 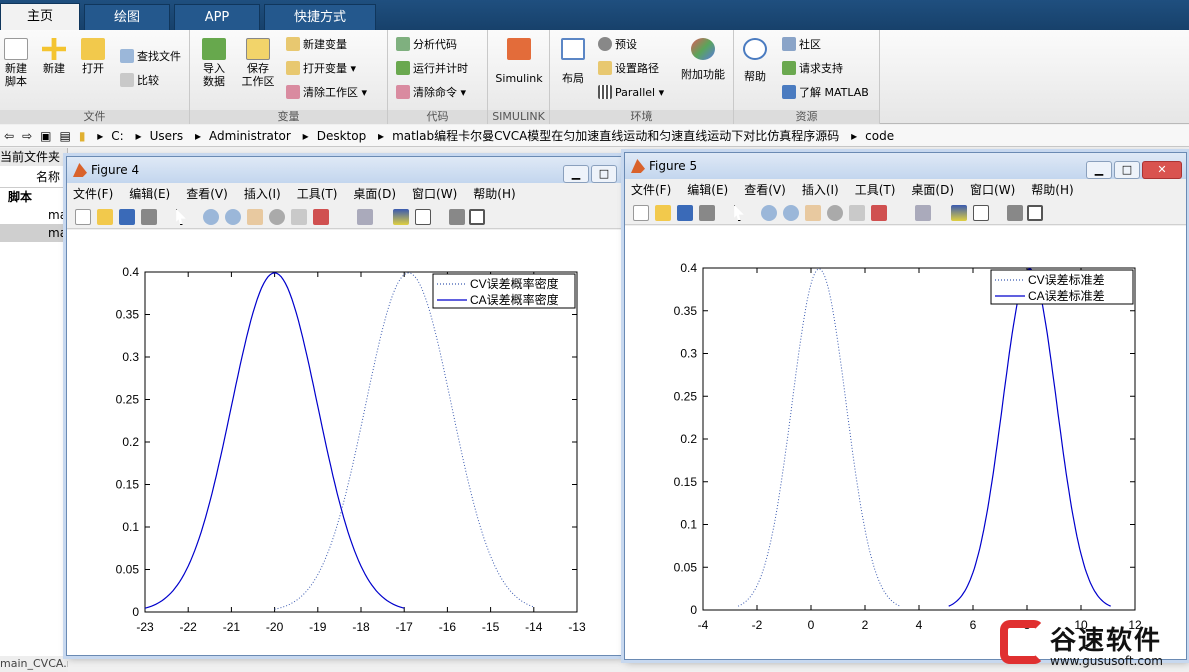 What do you see at coordinates (250, 136) in the screenshot?
I see `path-segment: Administrator` at bounding box center [250, 136].